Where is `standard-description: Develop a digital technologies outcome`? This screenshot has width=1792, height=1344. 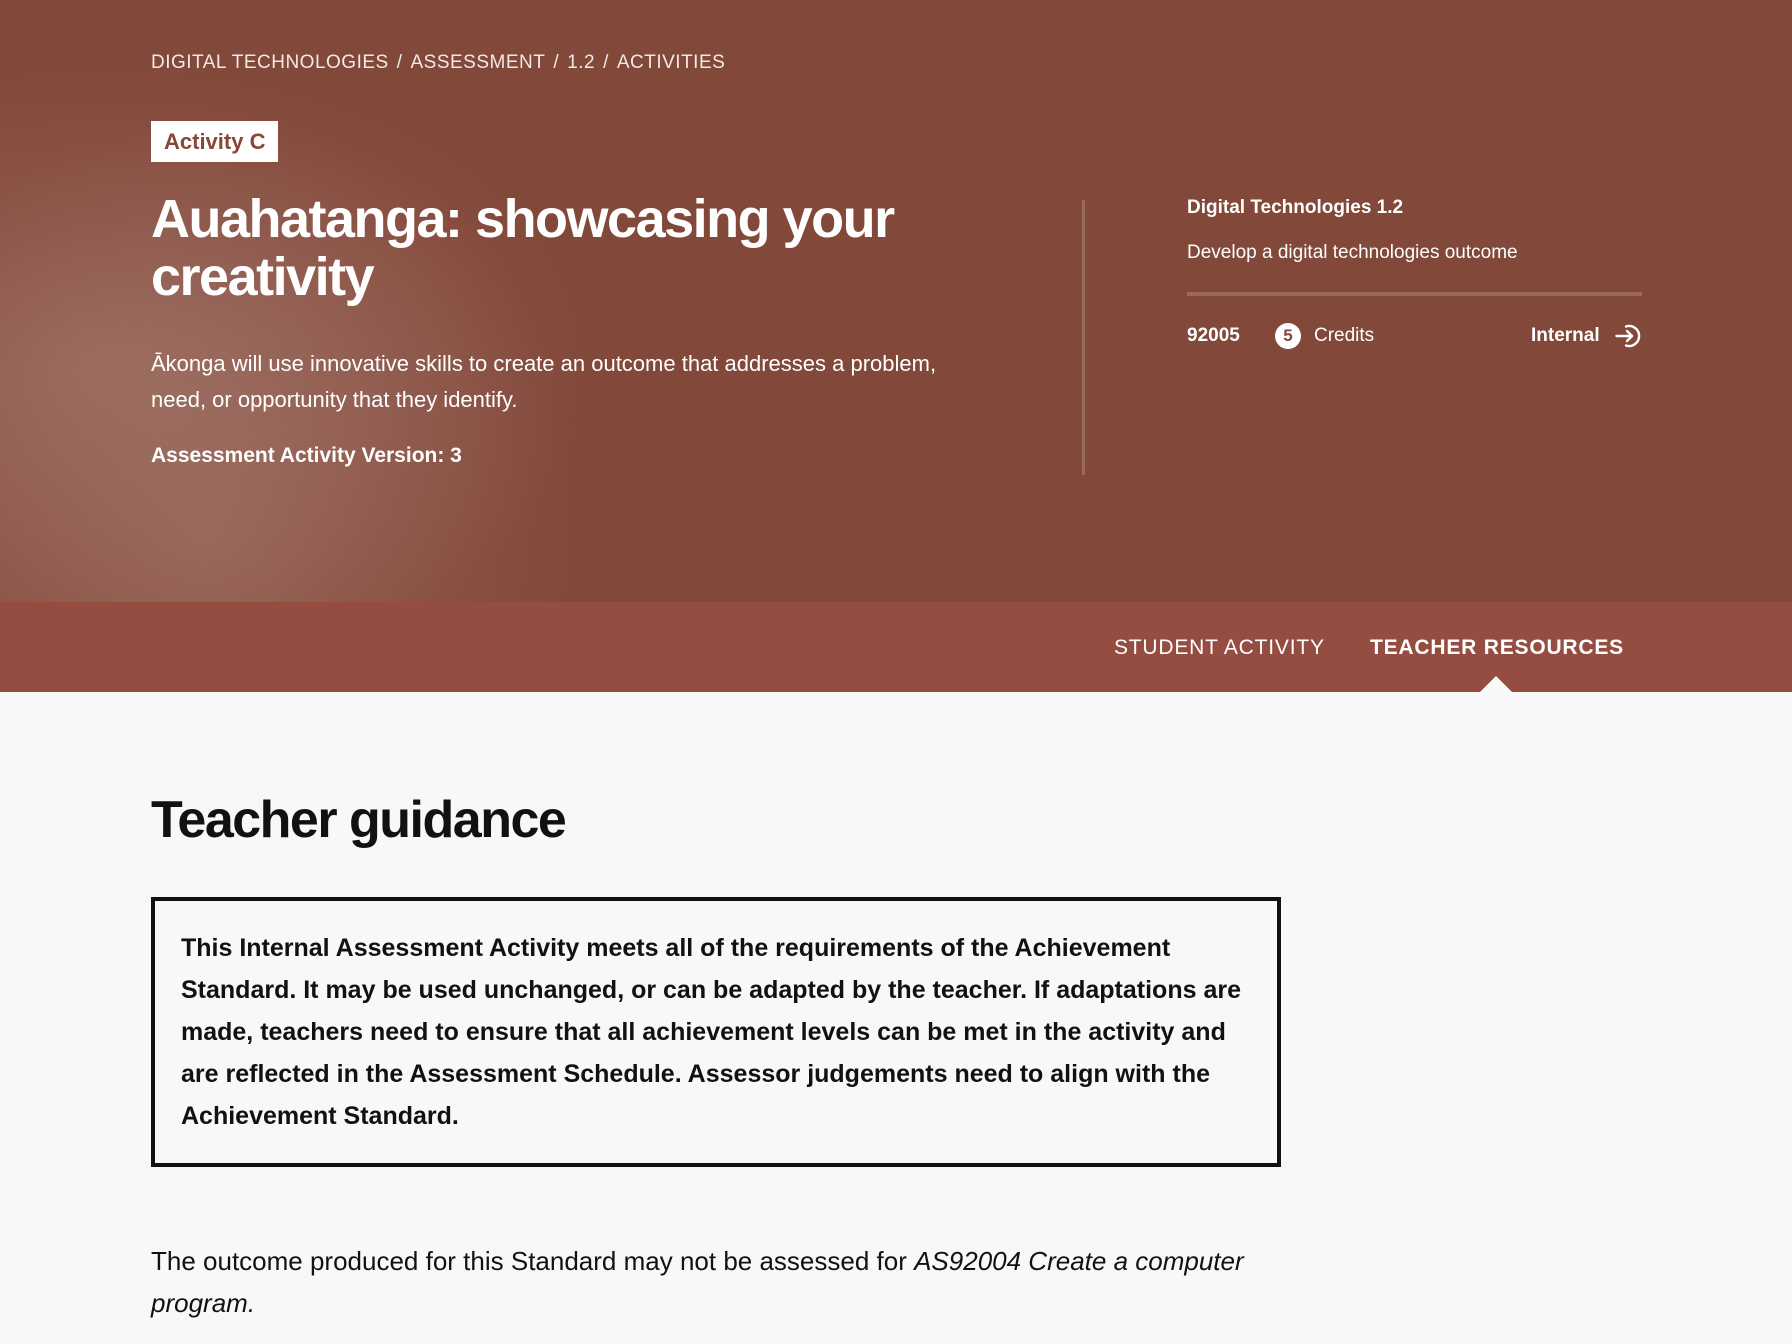
standard-description: Develop a digital technologies outcome is located at coordinates (1352, 252).